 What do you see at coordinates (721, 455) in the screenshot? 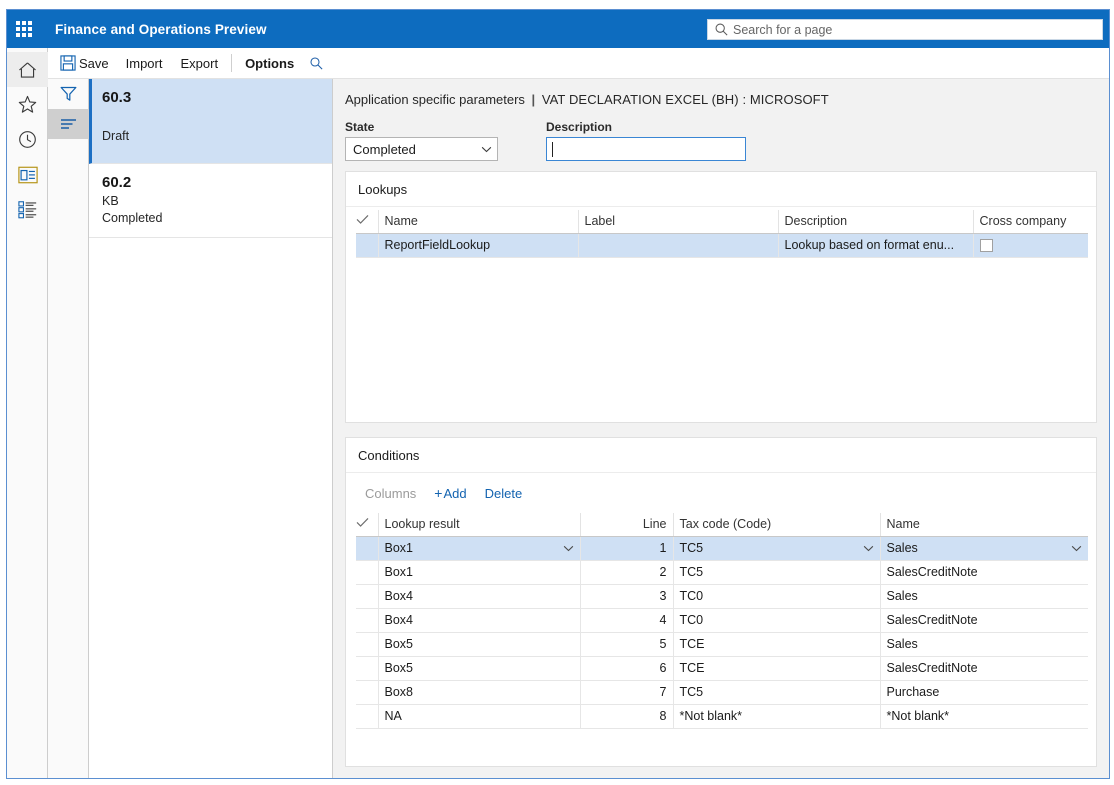
I see `conditions-title: Conditions` at bounding box center [721, 455].